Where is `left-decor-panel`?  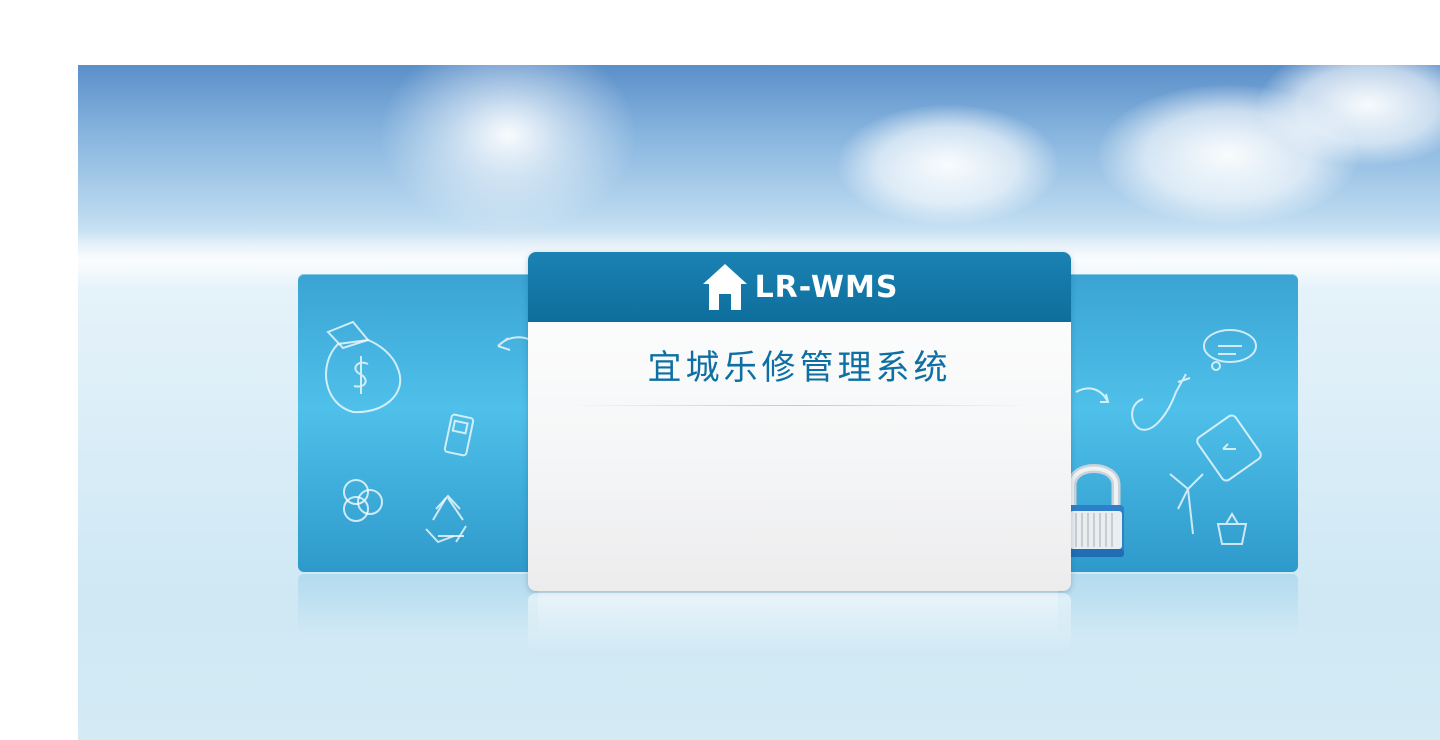 left-decor-panel is located at coordinates (418, 423).